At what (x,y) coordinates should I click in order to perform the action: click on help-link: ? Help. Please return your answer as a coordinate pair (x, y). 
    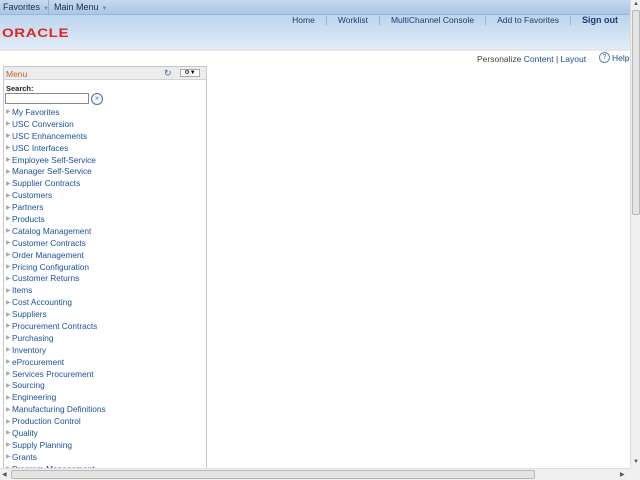
    Looking at the image, I should click on (614, 57).